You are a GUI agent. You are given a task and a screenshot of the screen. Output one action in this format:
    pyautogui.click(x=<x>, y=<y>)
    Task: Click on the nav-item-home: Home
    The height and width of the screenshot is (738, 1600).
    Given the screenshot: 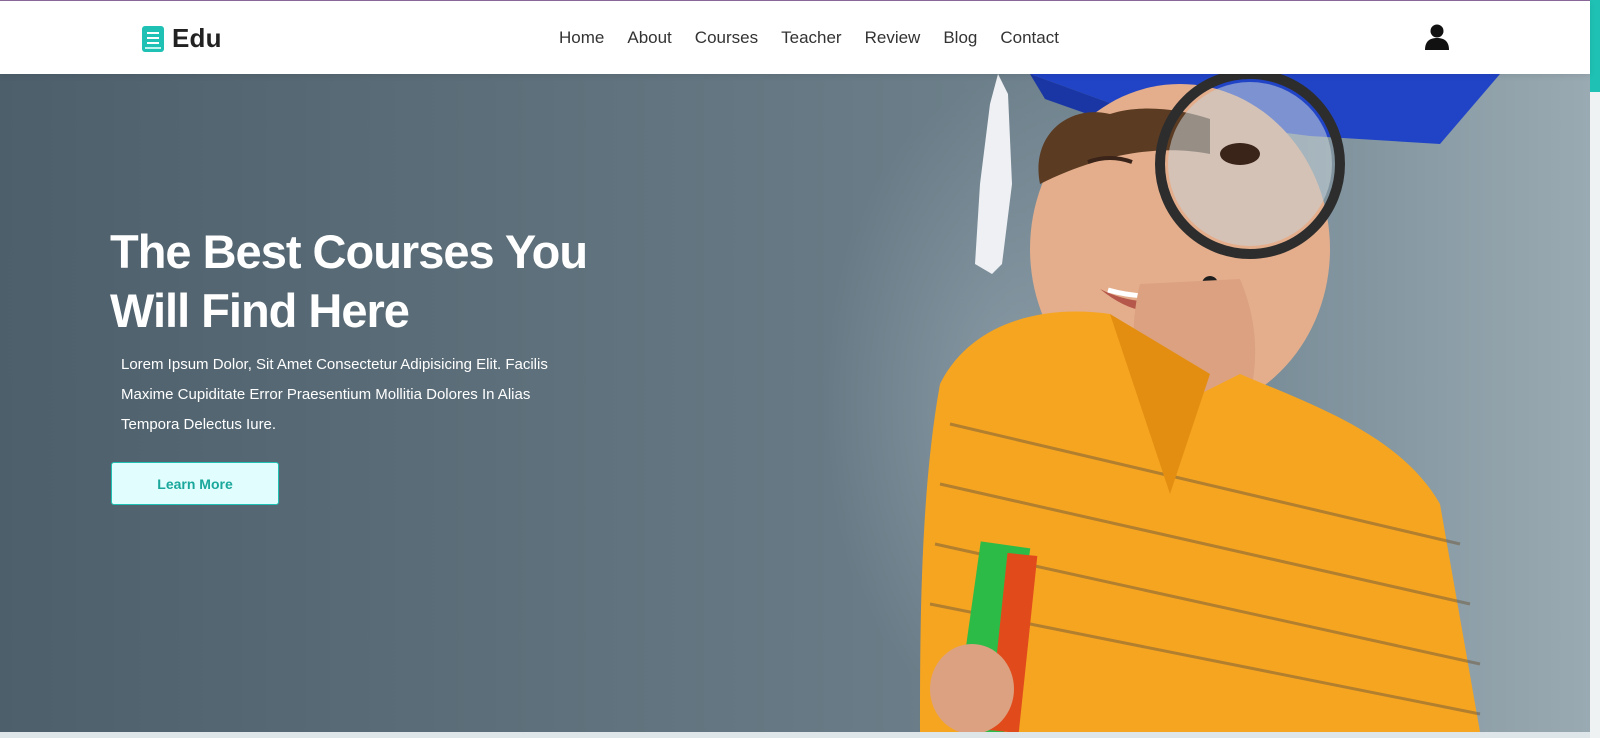 What is the action you would take?
    pyautogui.click(x=581, y=38)
    